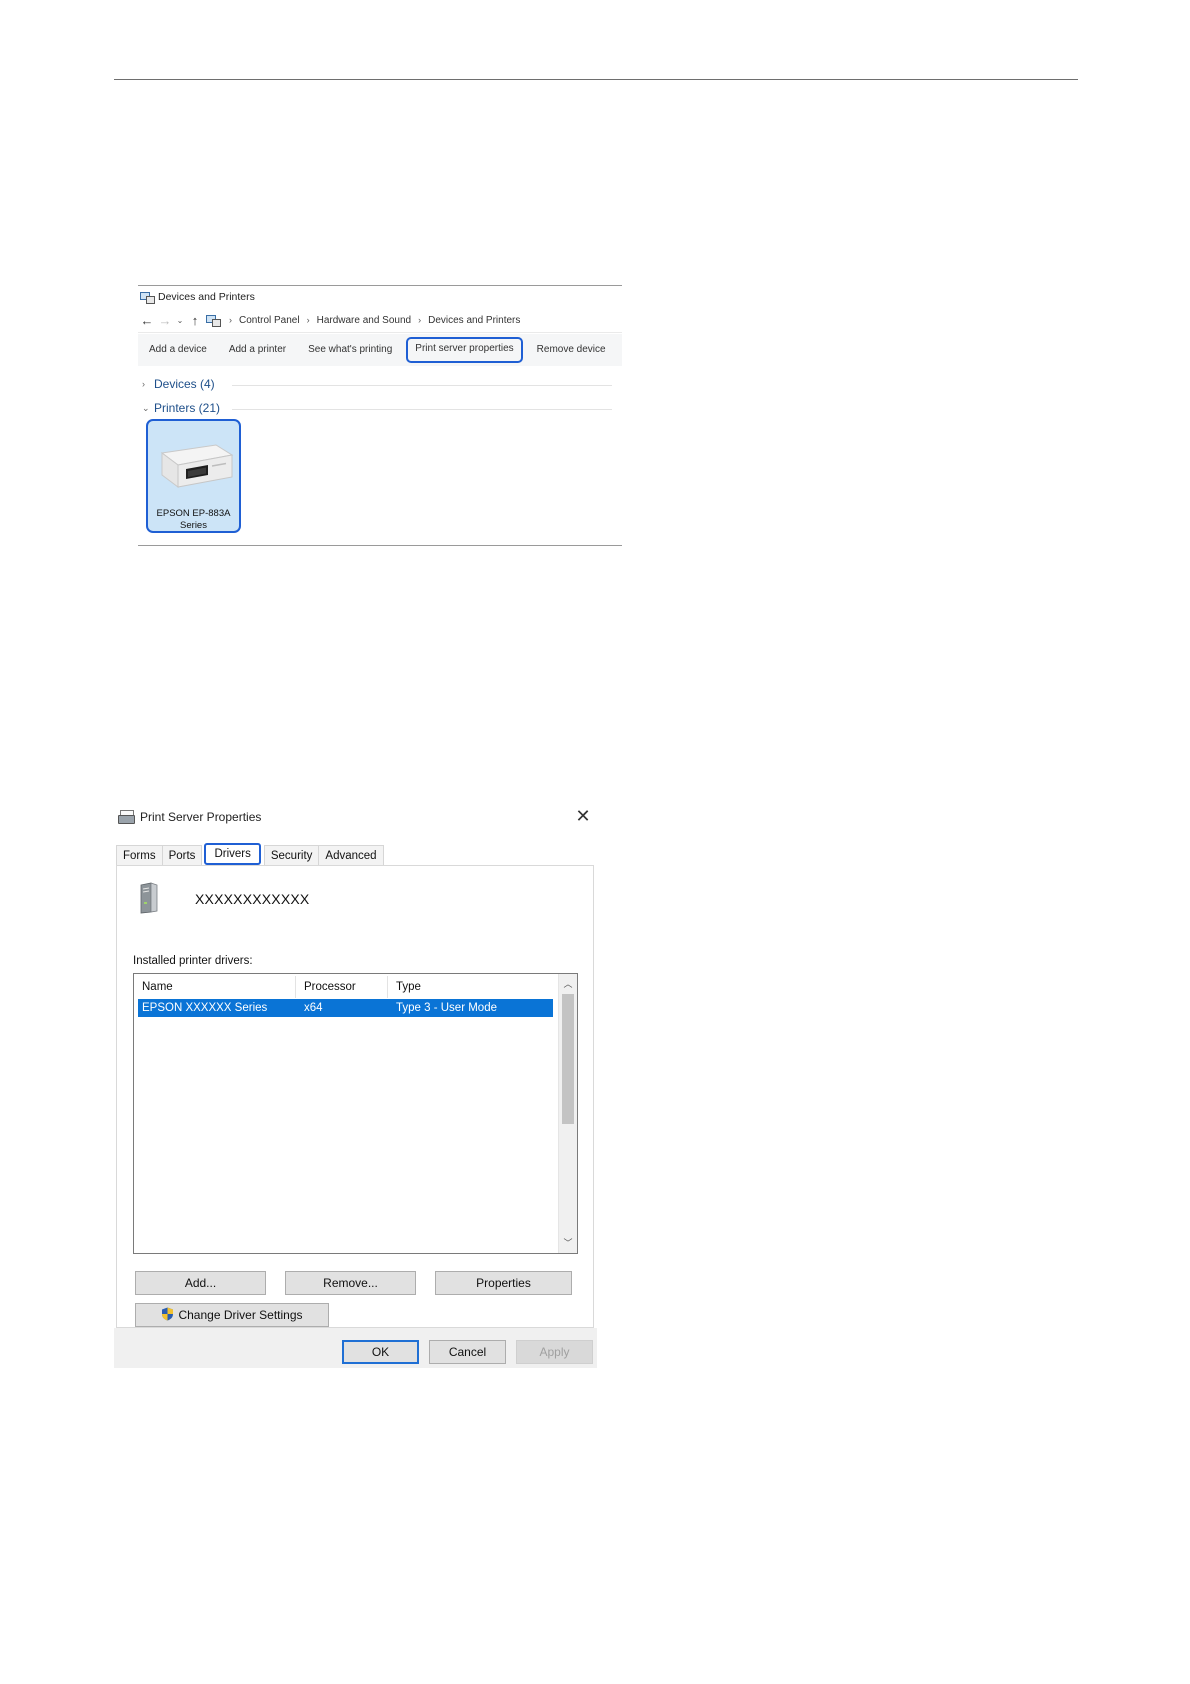  I want to click on tab-advanced: Advanced, so click(351, 855).